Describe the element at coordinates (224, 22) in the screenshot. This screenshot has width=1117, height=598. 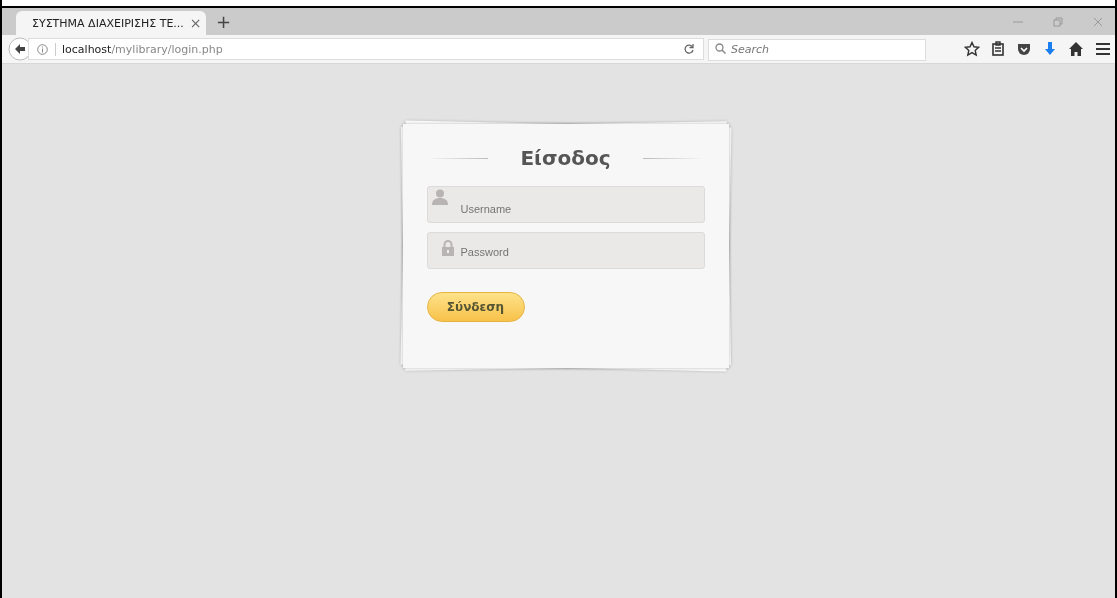
I see `new-tab-button: +` at that location.